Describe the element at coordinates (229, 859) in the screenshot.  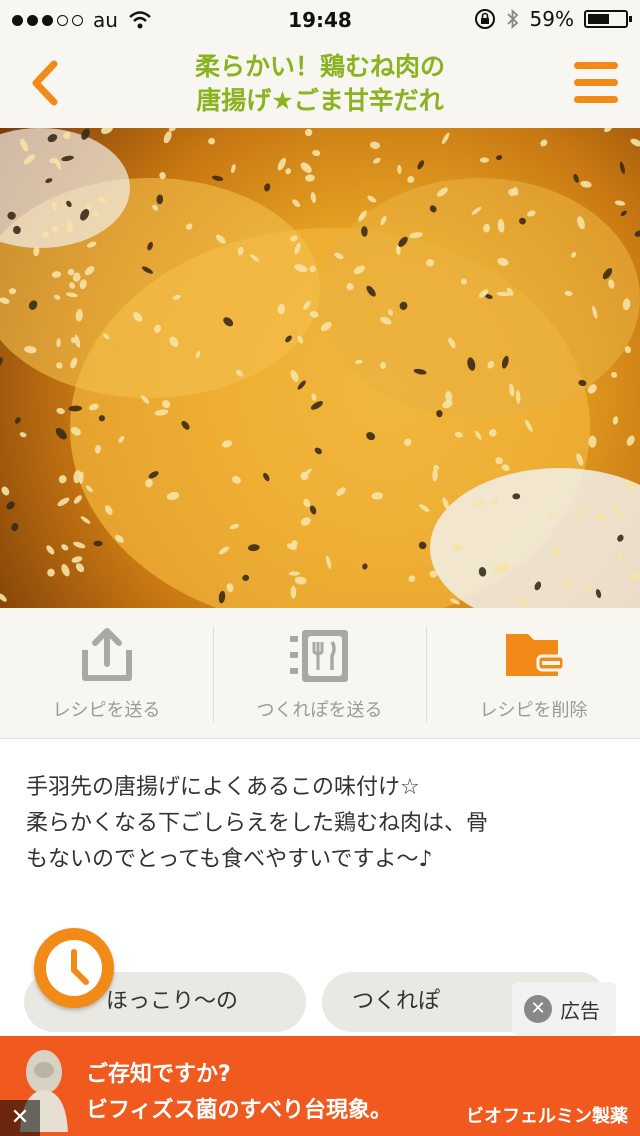
I see `description-line: もないのでとっても食べやすいですよ〜♪` at that location.